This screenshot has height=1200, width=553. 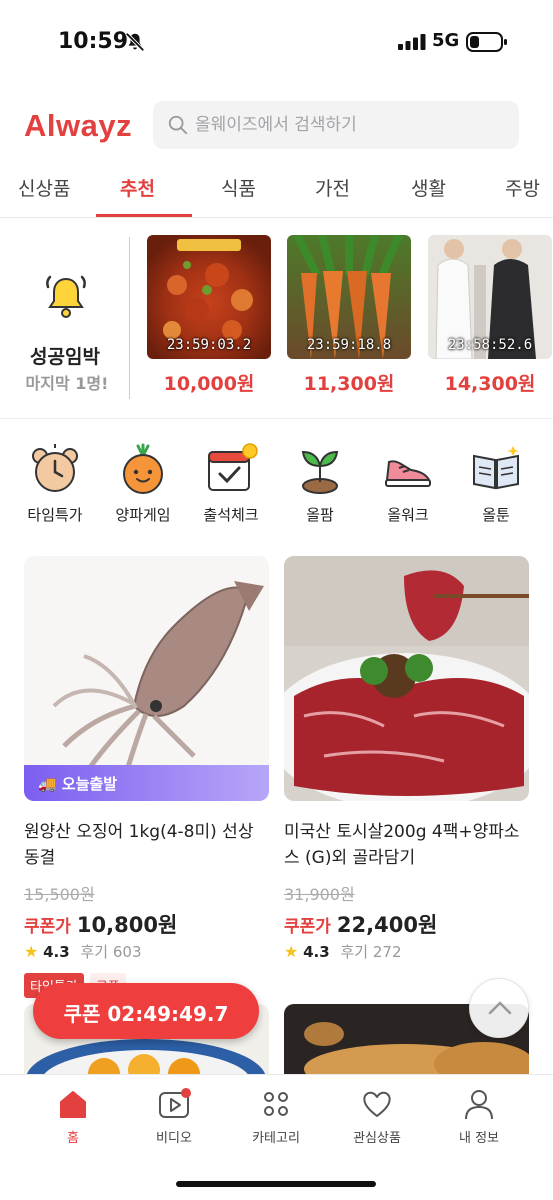 What do you see at coordinates (73, 1104) in the screenshot?
I see `home-icon` at bounding box center [73, 1104].